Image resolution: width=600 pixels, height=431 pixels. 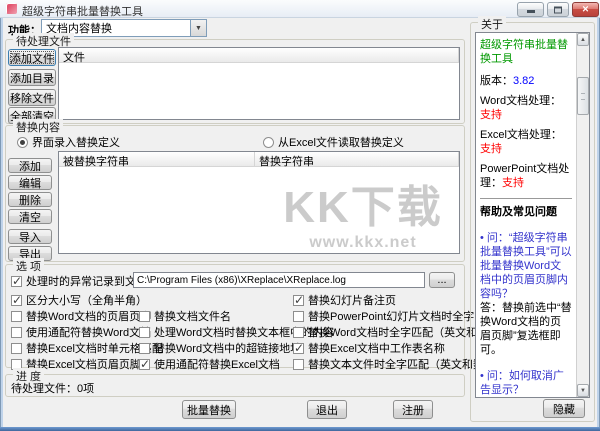 What do you see at coordinates (526, 329) in the screenshot?
I see `faq-answer: 答：替换前选中“替换Word文档的页眉页脚”复选框即可。` at bounding box center [526, 329].